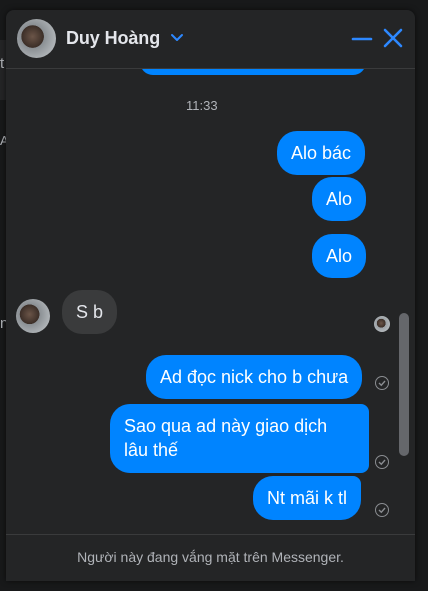 Image resolution: width=428 pixels, height=591 pixels. I want to click on avatar, so click(36, 38).